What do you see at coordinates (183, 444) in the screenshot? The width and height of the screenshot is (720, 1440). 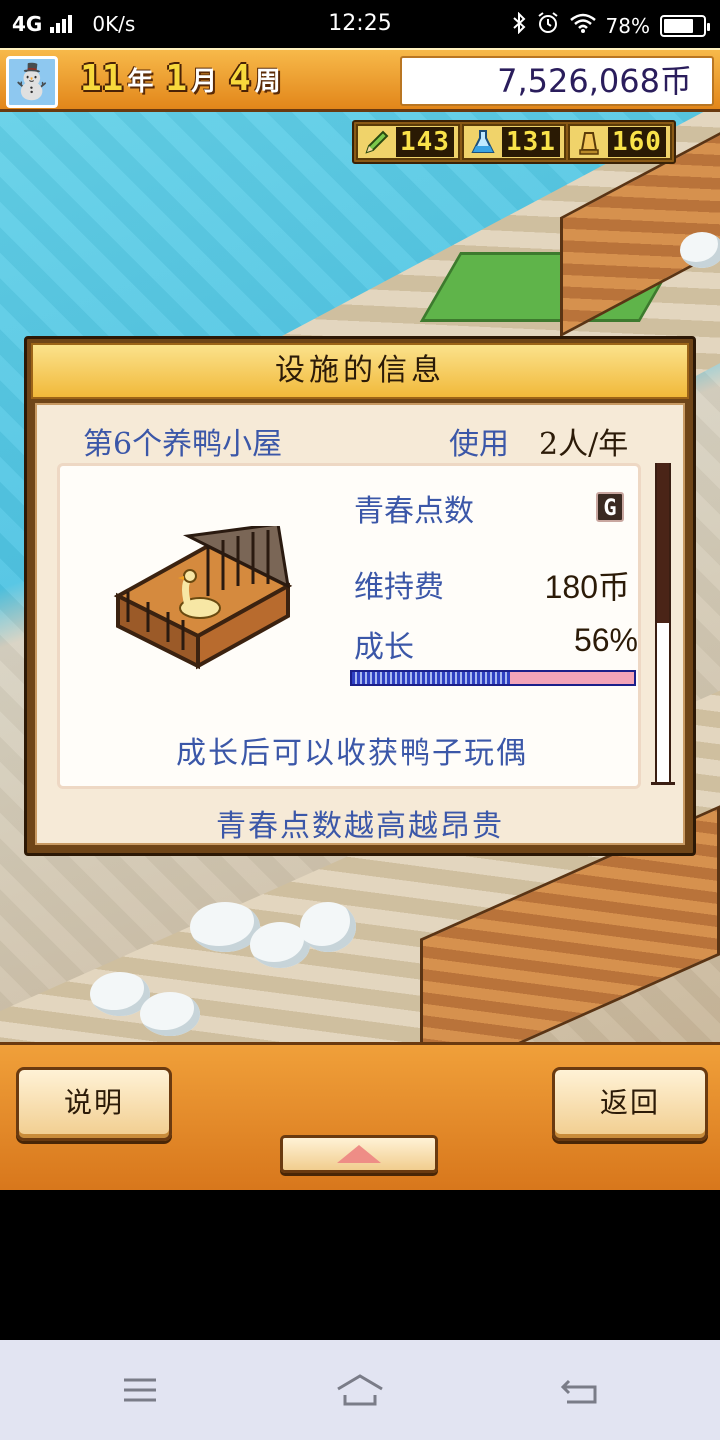 I see `facility-name: 第6个养鸭小屋` at bounding box center [183, 444].